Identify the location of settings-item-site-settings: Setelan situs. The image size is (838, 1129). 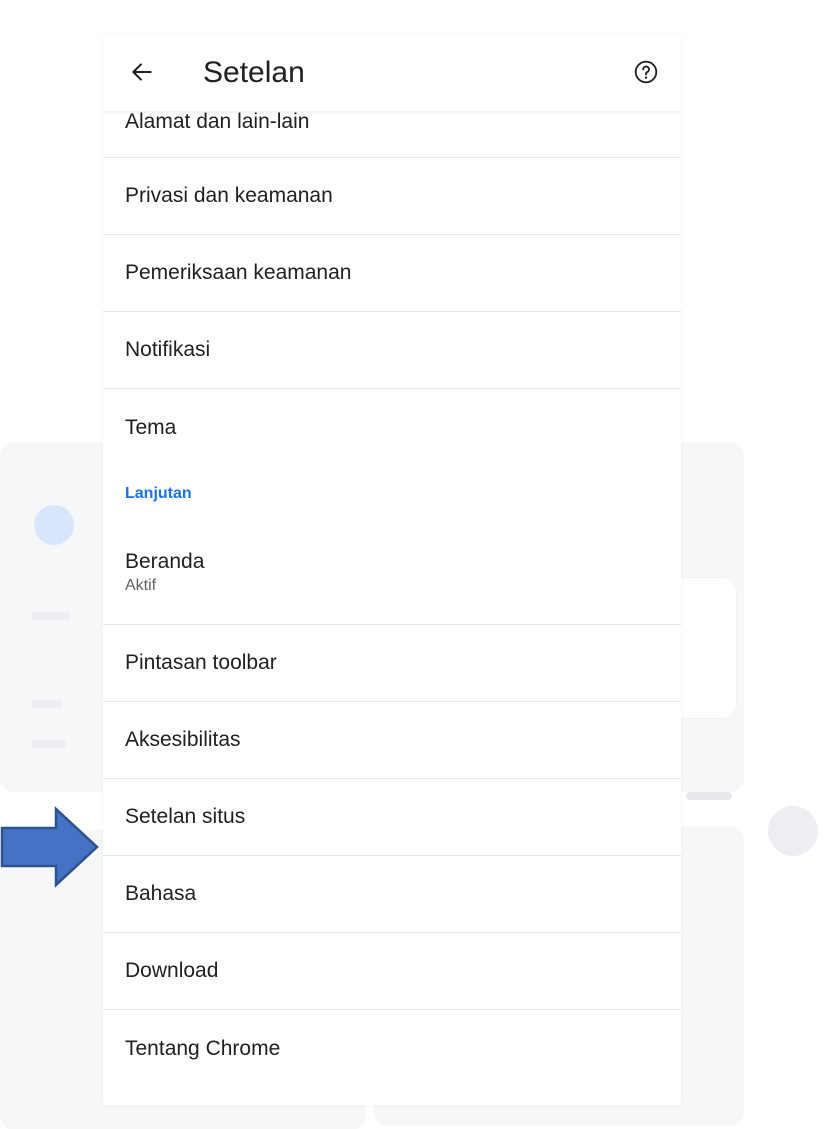
(392, 817).